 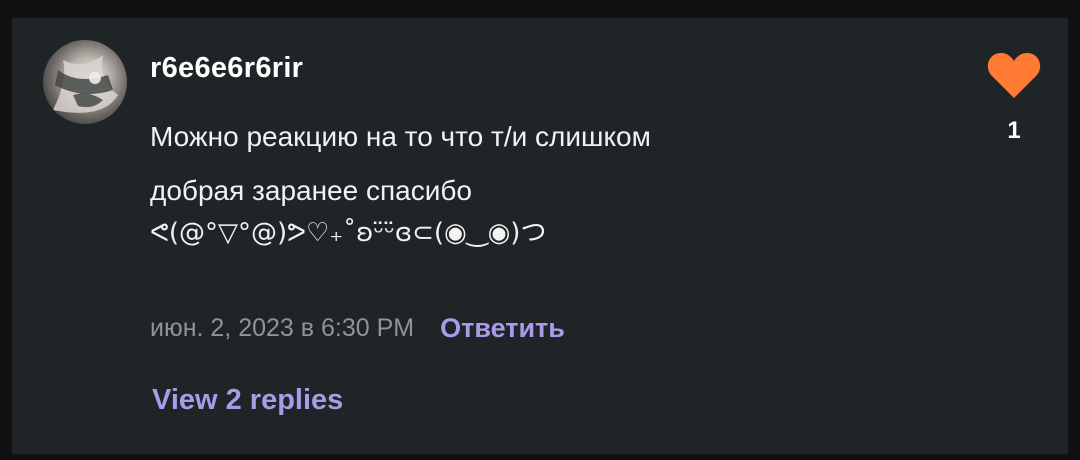 I want to click on avatar-image, so click(x=85, y=84).